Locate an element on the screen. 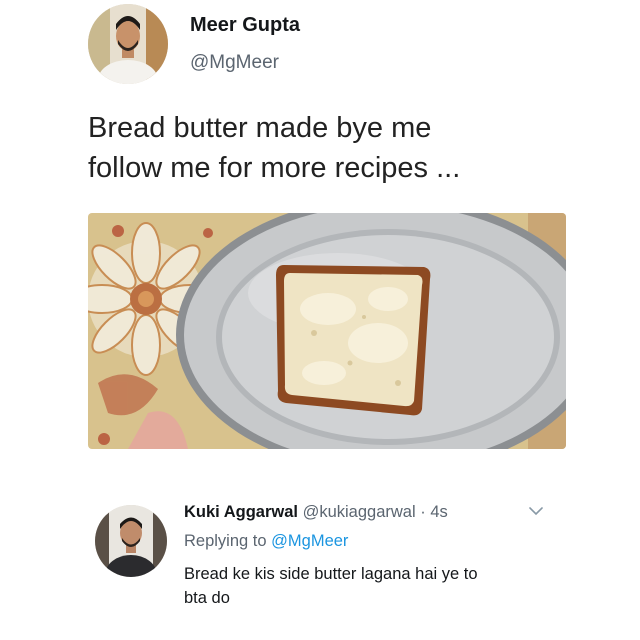 The image size is (640, 640). author-avatar is located at coordinates (128, 44).